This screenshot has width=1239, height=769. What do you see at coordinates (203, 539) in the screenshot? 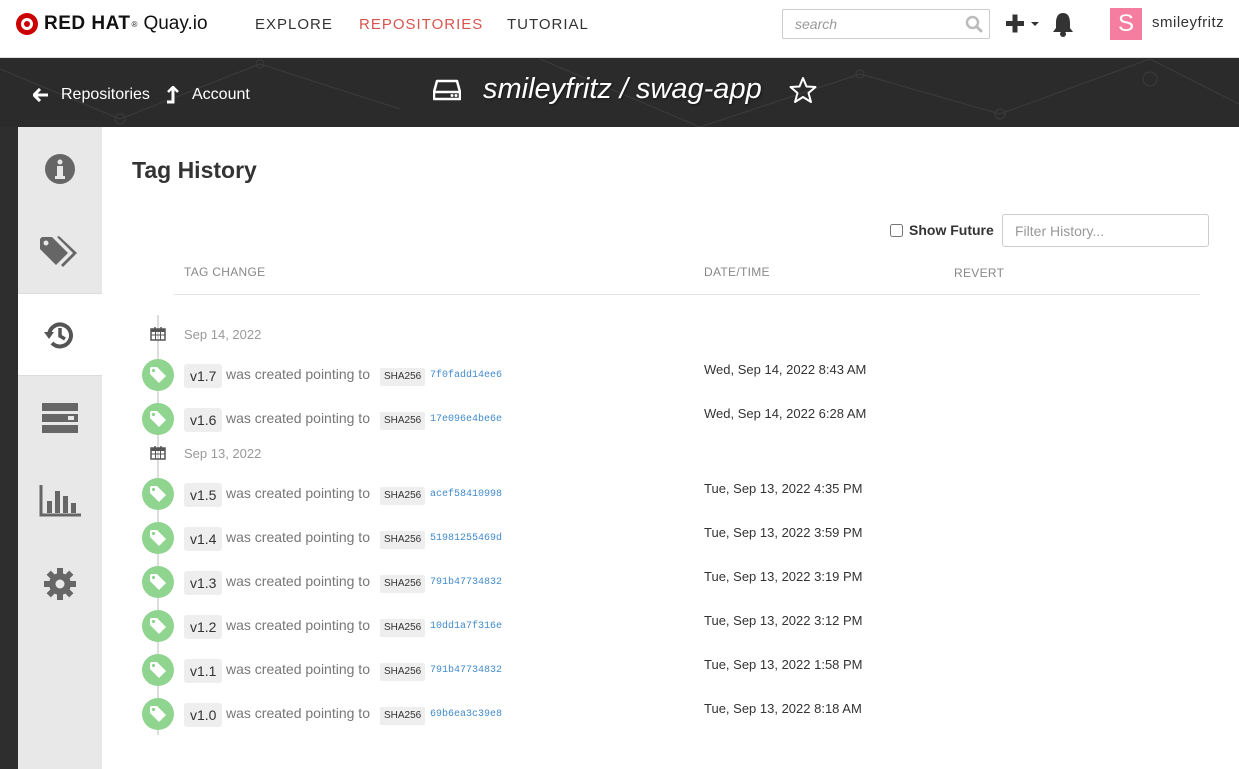
I see `tag-name: v1.4` at bounding box center [203, 539].